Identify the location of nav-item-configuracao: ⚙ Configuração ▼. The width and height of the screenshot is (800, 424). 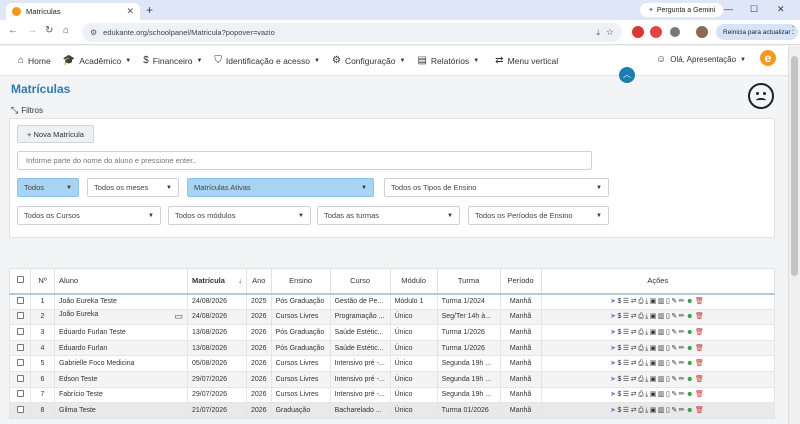
(368, 60).